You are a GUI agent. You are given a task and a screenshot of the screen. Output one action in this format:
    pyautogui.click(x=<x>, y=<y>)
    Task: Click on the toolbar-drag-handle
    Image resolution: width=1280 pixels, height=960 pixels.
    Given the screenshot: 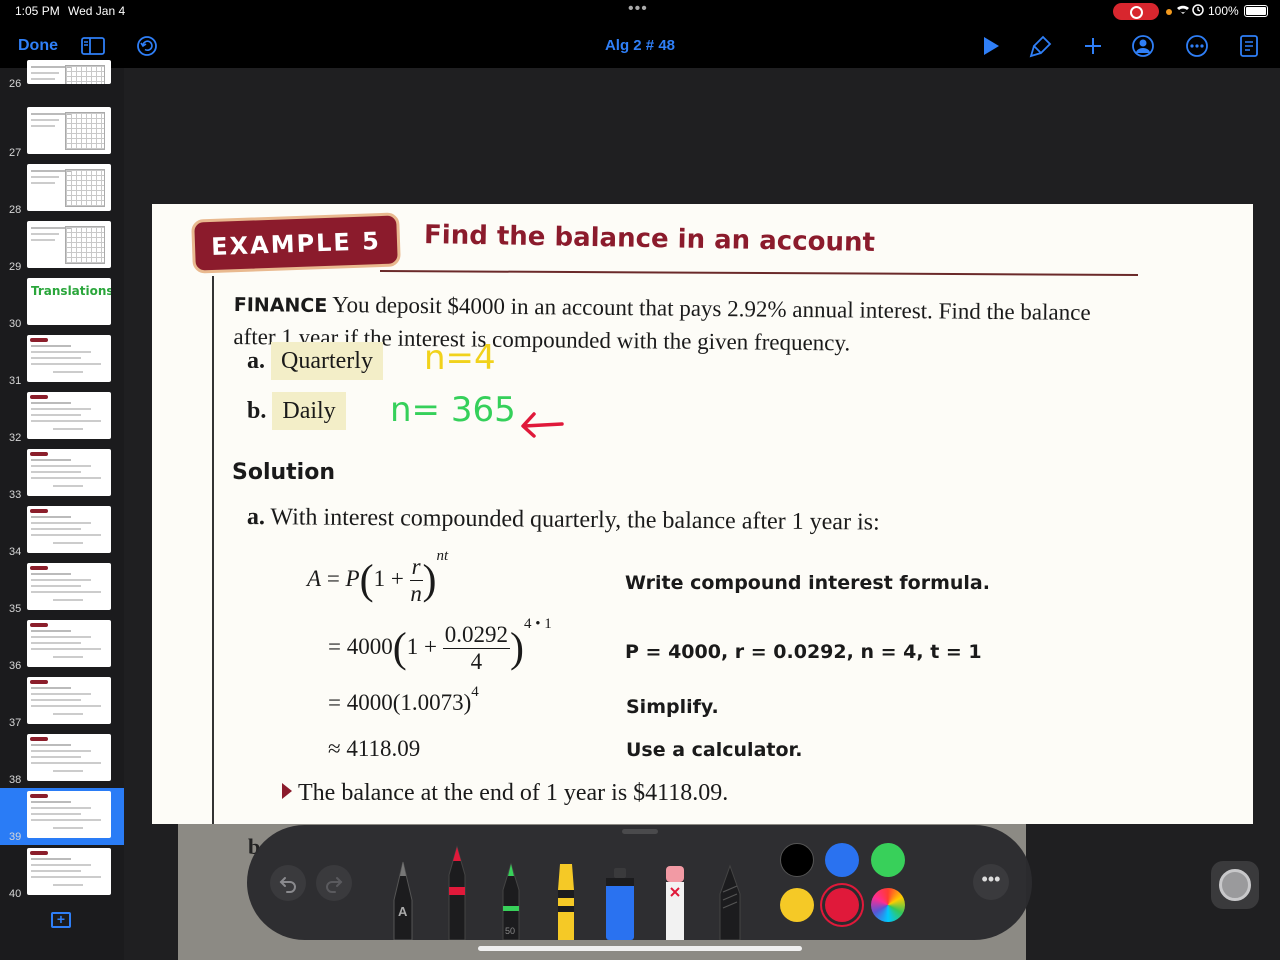 What is the action you would take?
    pyautogui.click(x=640, y=831)
    